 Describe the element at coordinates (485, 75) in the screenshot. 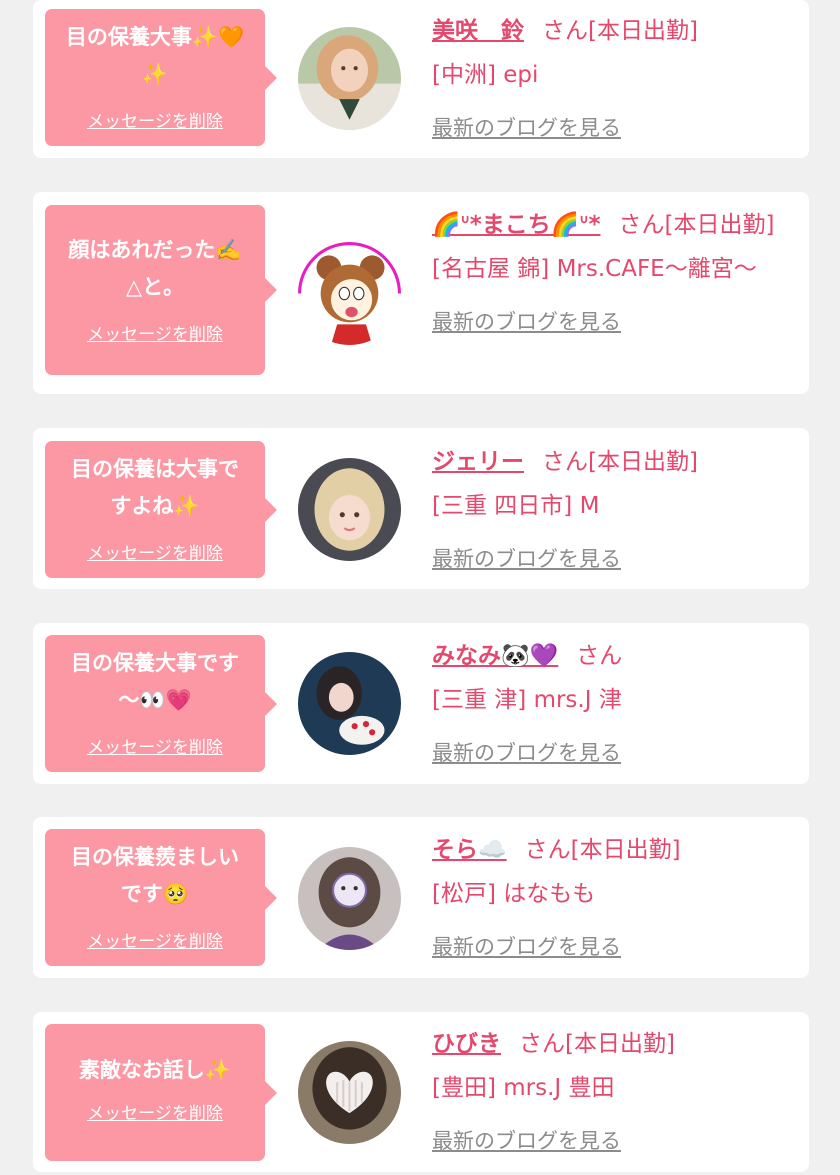

I see `shop-info: [中洲] epi` at that location.